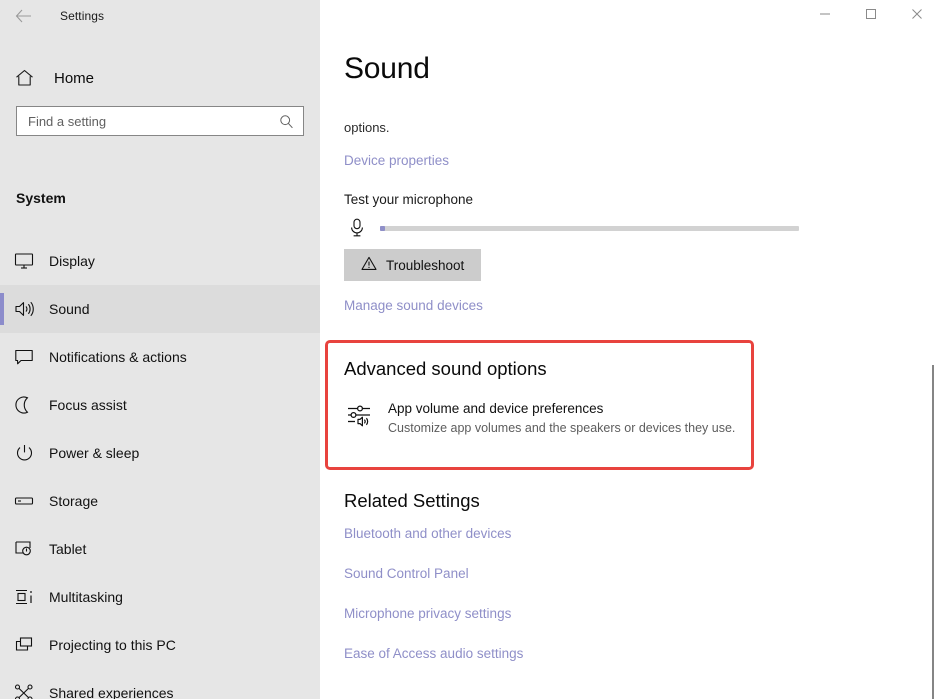 Image resolution: width=940 pixels, height=699 pixels. What do you see at coordinates (382, 228) in the screenshot?
I see `microphone-level-fill` at bounding box center [382, 228].